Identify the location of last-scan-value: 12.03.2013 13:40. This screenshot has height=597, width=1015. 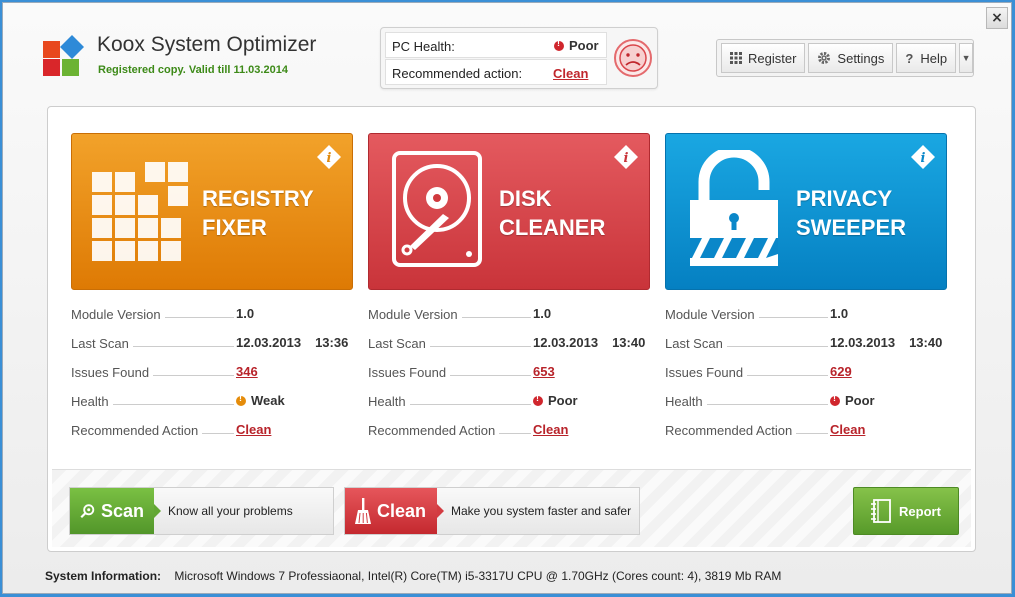
(886, 342).